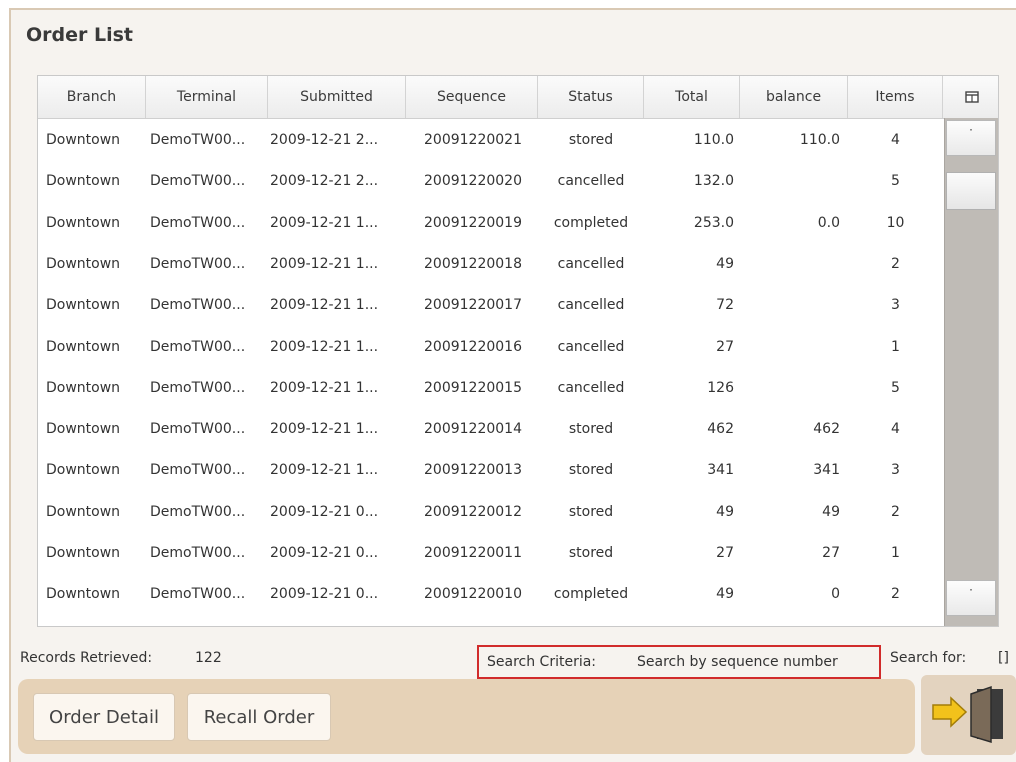 The width and height of the screenshot is (1016, 762). I want to click on table-cell-balance: 27, so click(831, 553).